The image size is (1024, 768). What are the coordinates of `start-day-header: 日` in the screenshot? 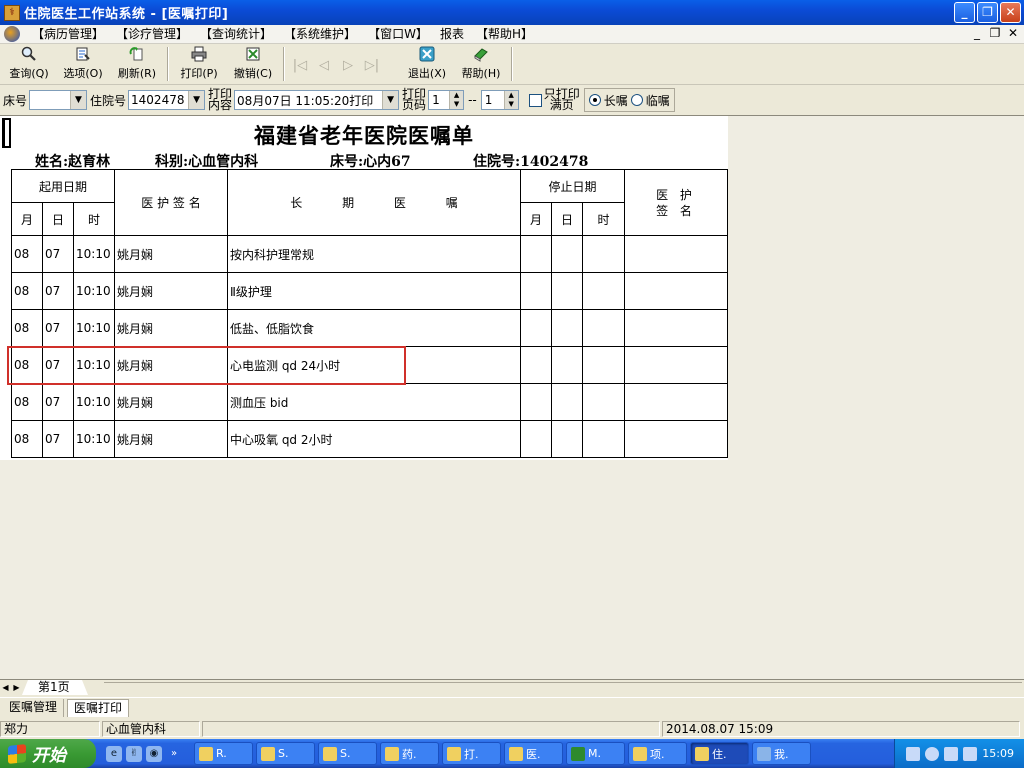 It's located at (58, 219).